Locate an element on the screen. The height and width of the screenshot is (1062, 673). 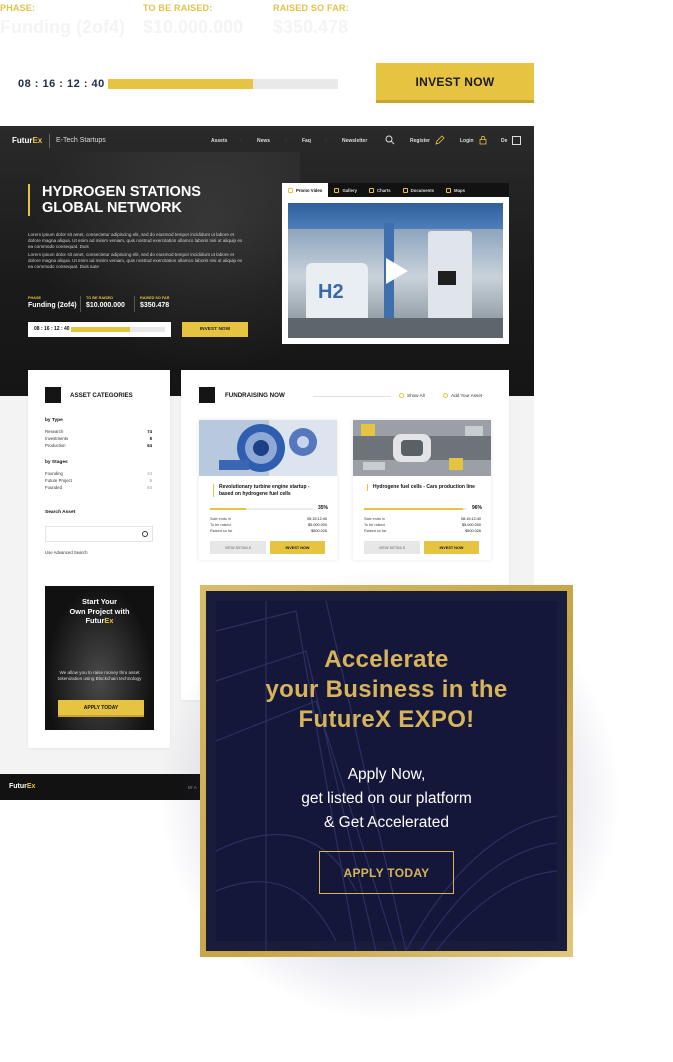
category-row: Founding 24 is located at coordinates (98, 473).